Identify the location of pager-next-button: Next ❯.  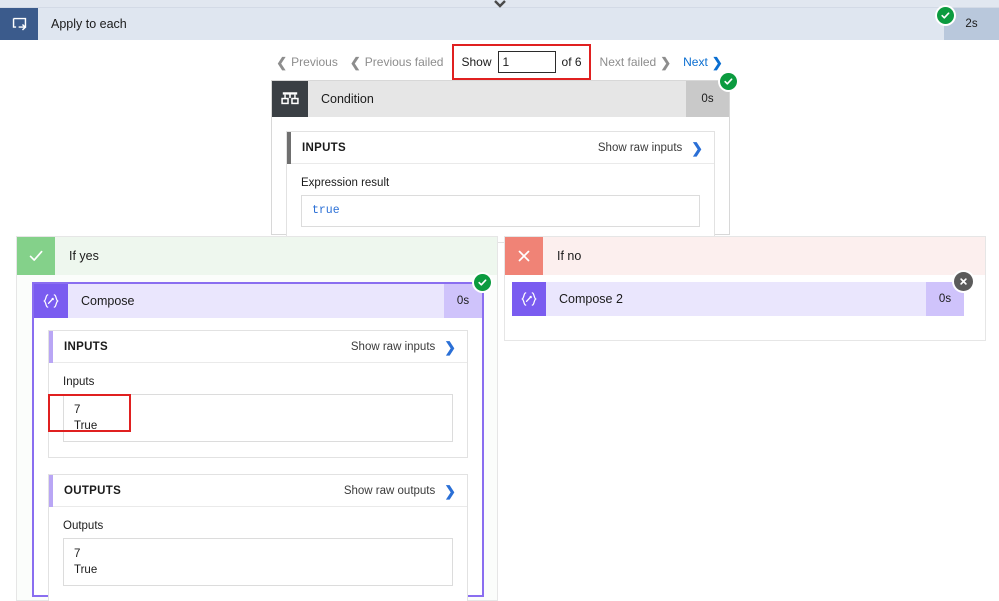
(703, 62).